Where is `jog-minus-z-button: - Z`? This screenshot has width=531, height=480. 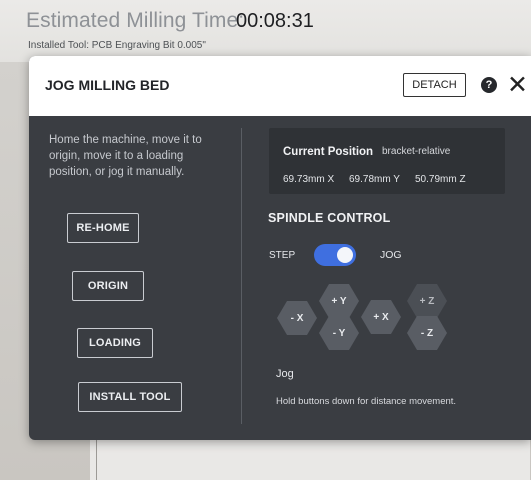
jog-minus-z-button: - Z is located at coordinates (427, 333).